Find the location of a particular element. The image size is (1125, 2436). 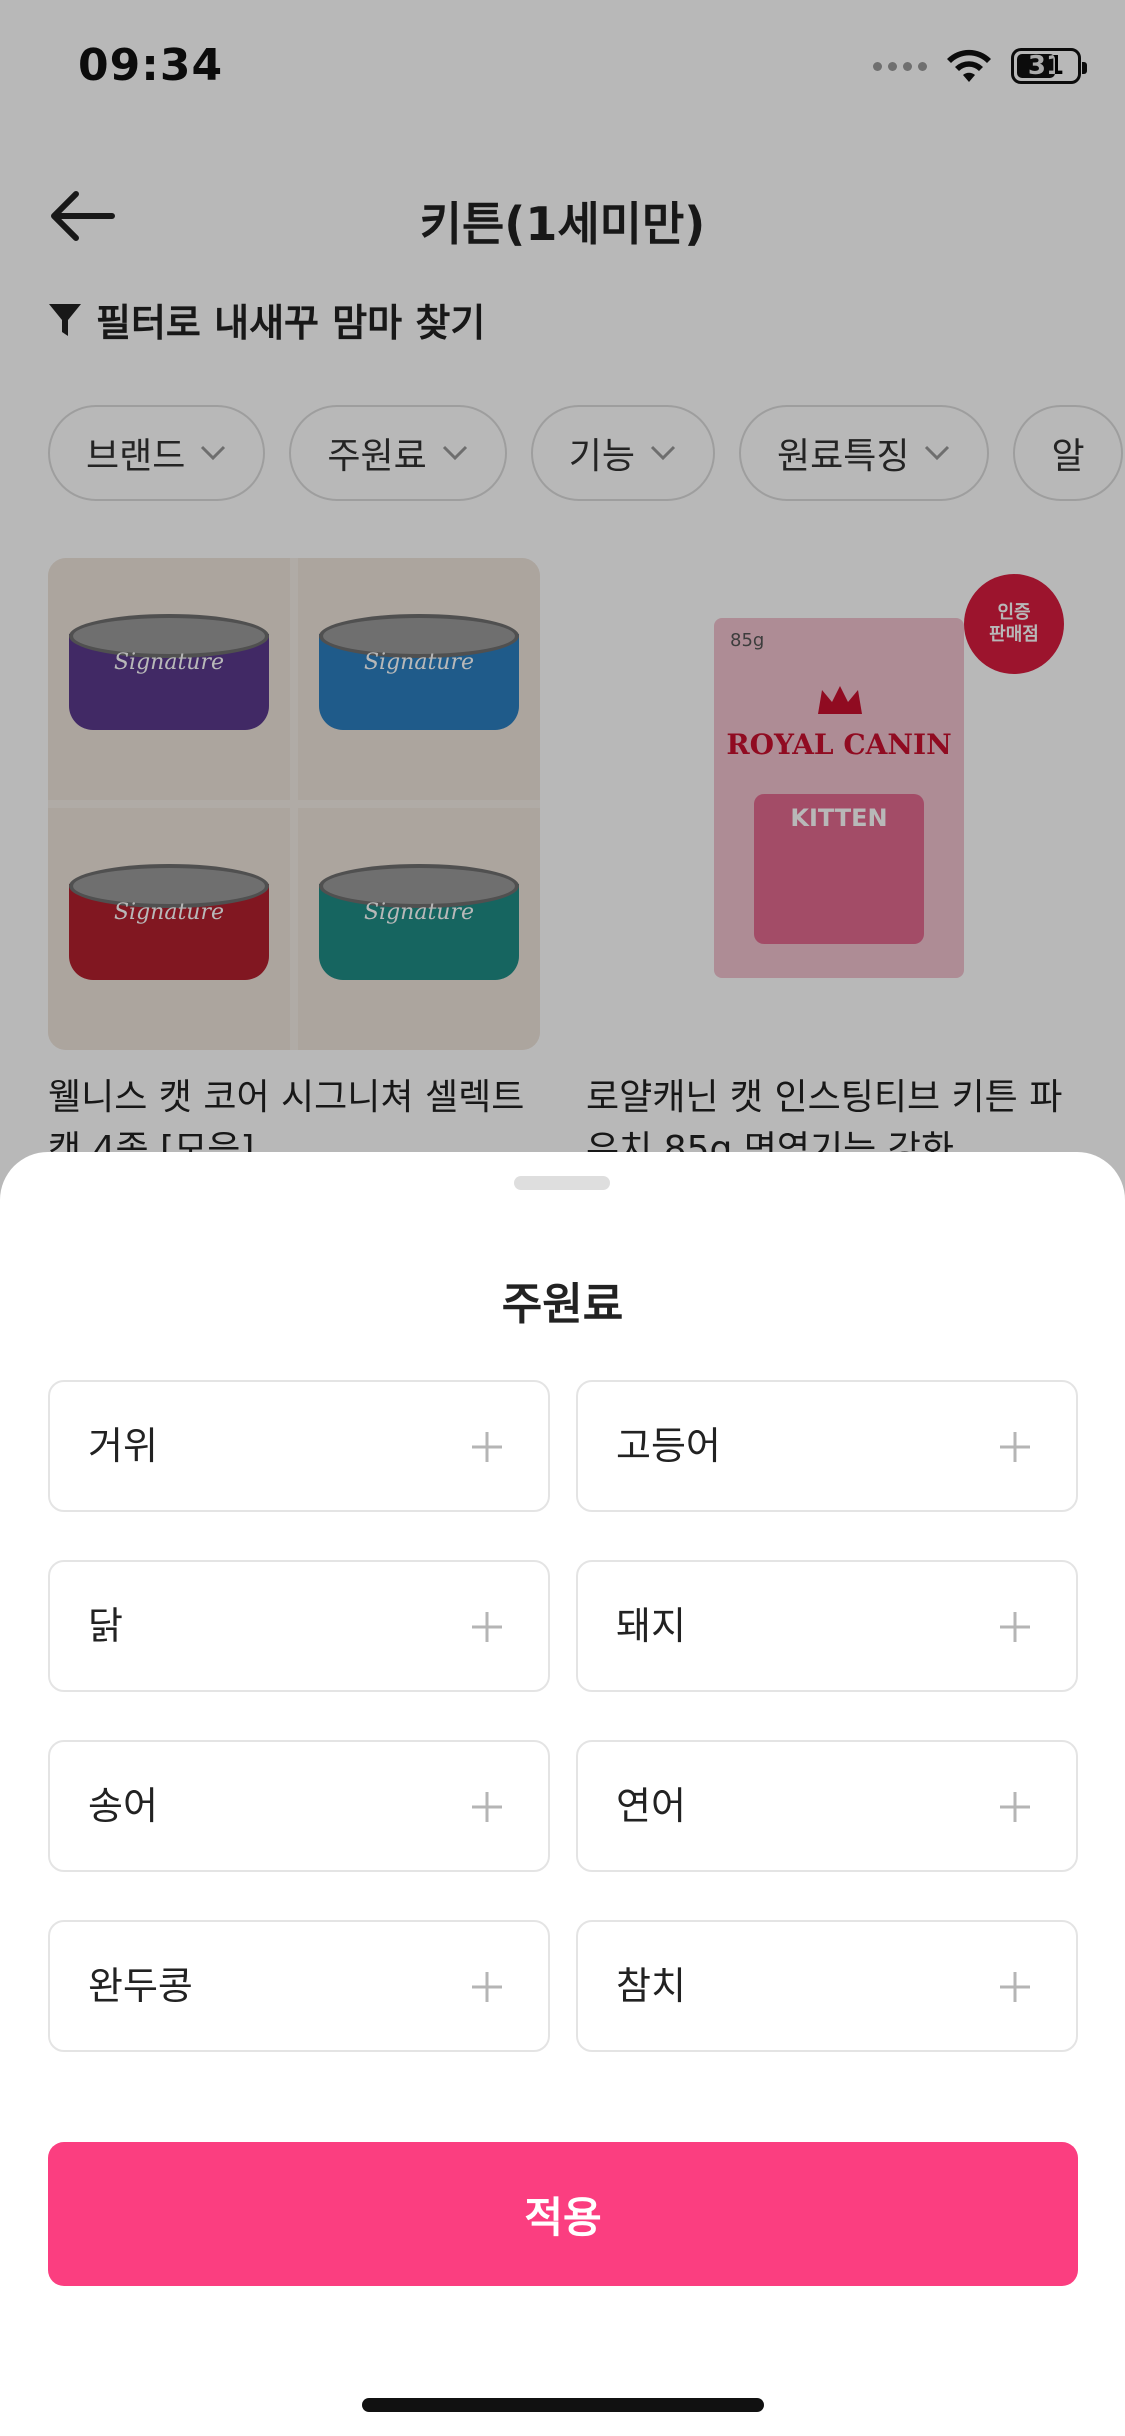

home-indicator is located at coordinates (563, 2405).